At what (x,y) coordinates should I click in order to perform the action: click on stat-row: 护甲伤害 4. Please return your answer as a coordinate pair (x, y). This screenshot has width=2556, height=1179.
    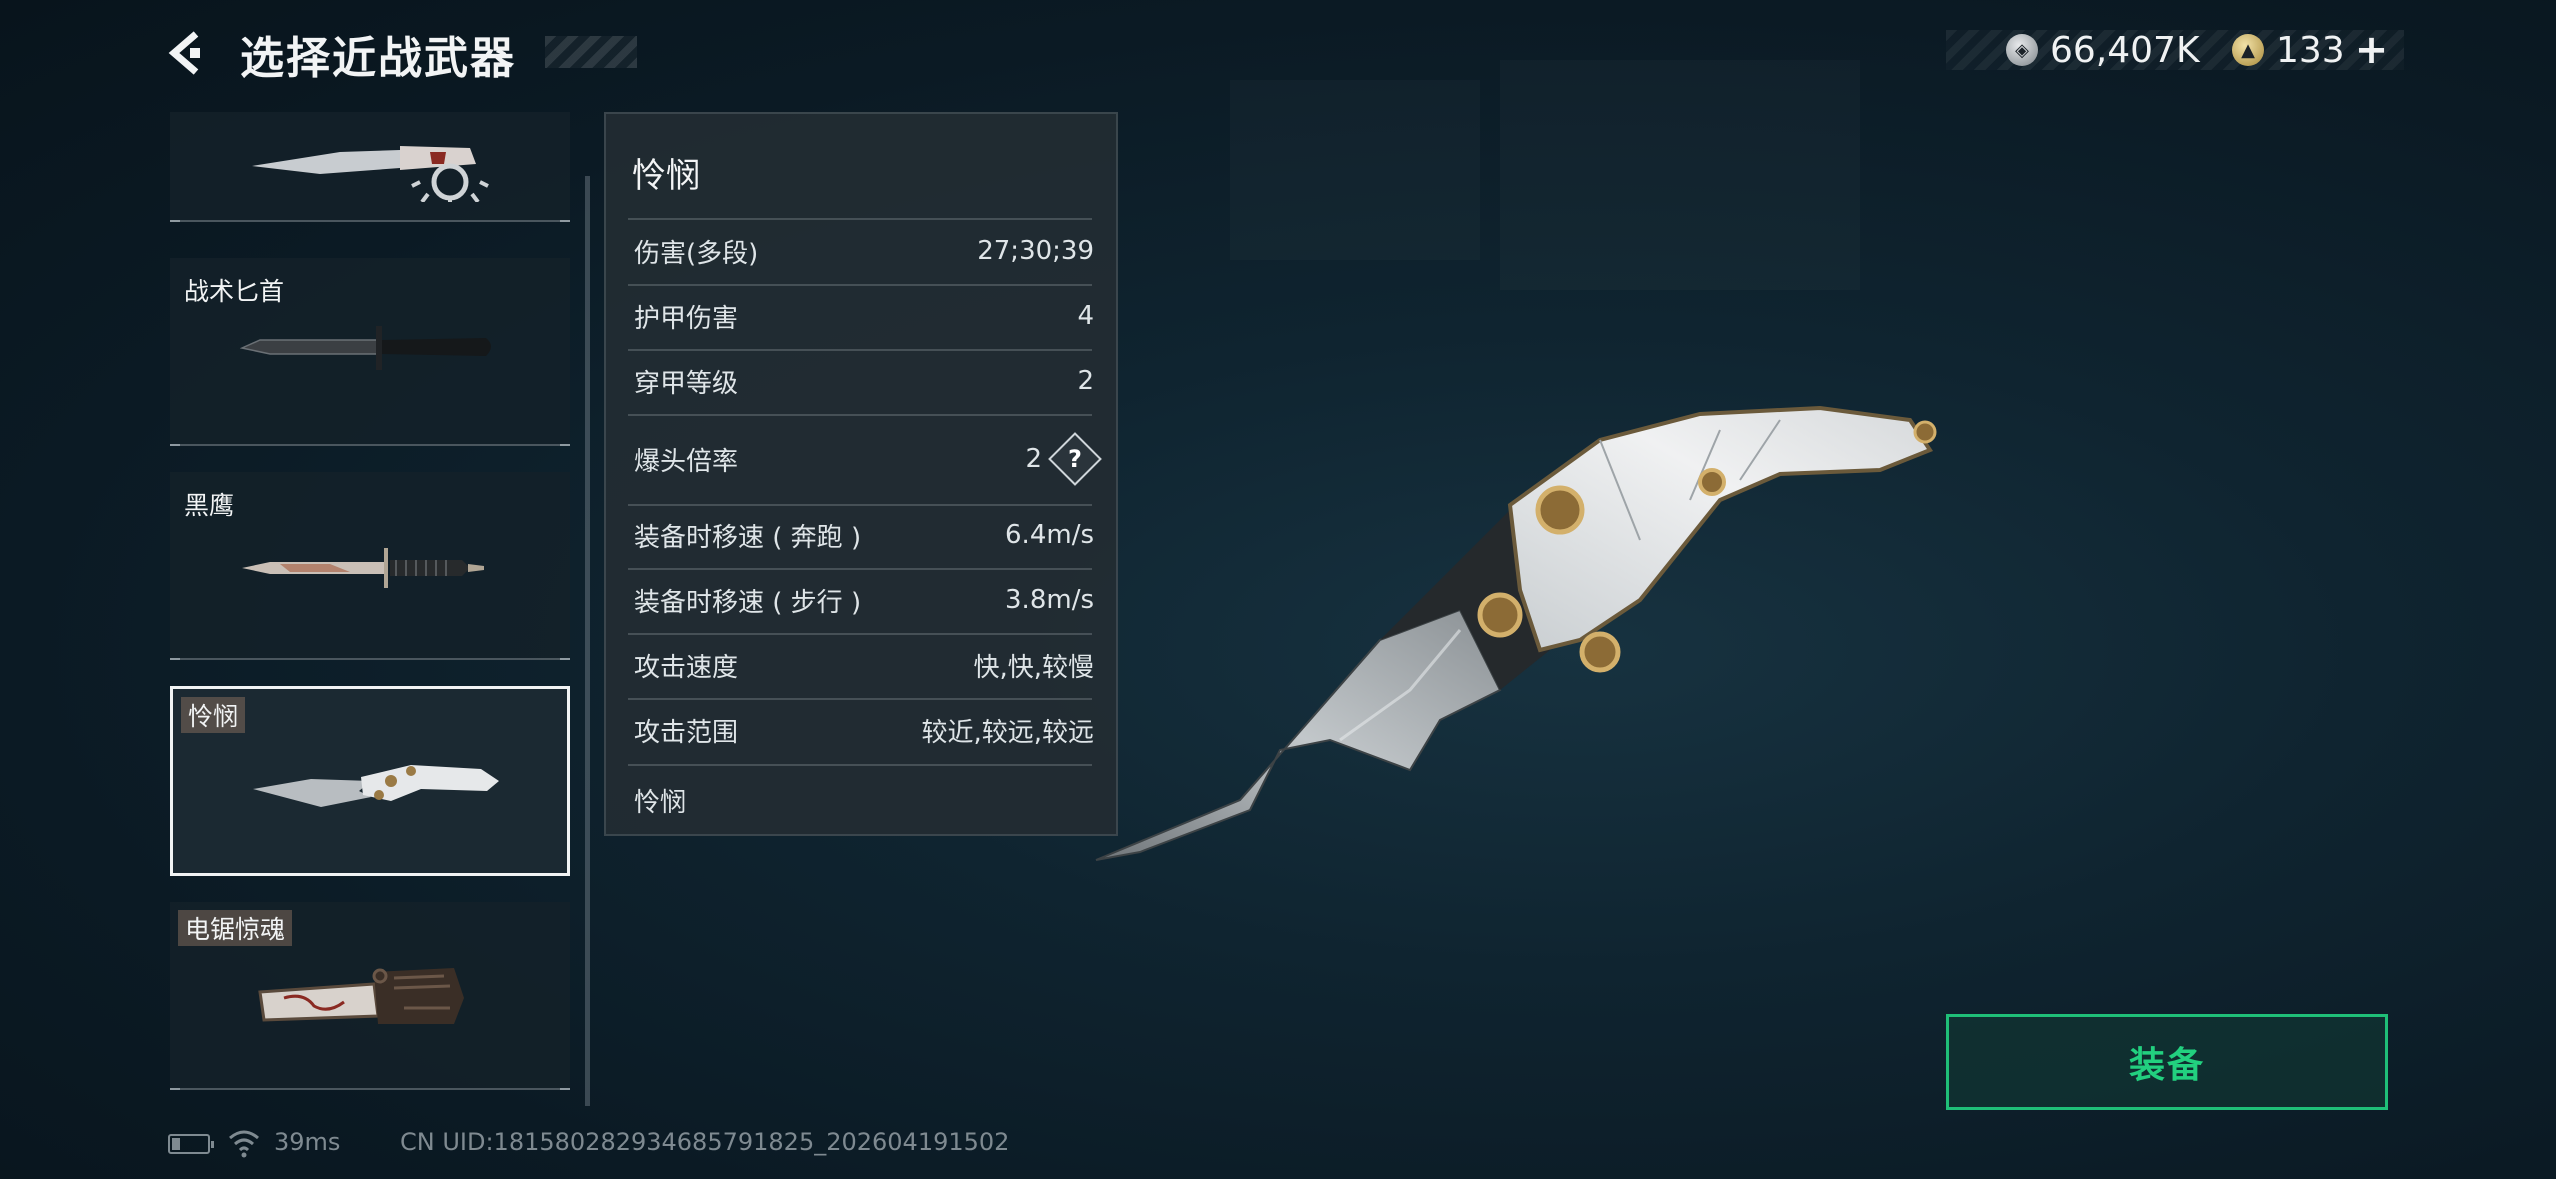
    Looking at the image, I should click on (864, 316).